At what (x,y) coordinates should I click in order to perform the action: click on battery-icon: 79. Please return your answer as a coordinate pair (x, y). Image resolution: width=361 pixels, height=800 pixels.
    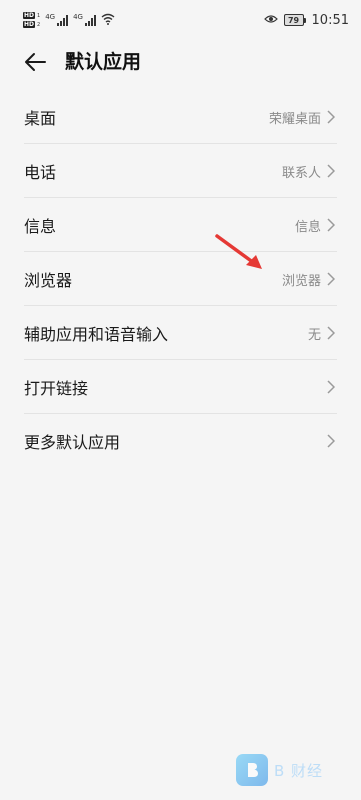
    Looking at the image, I should click on (294, 20).